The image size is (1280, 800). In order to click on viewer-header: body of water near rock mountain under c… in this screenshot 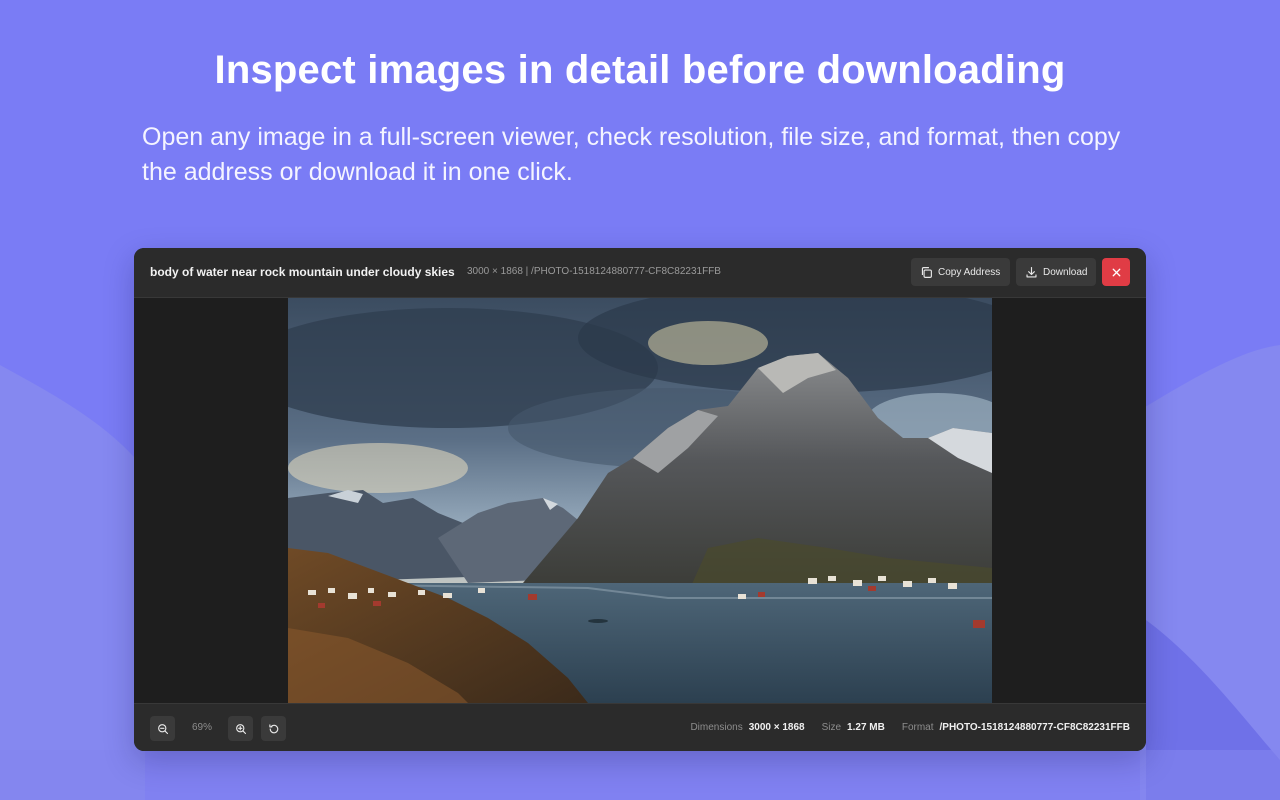, I will do `click(640, 273)`.